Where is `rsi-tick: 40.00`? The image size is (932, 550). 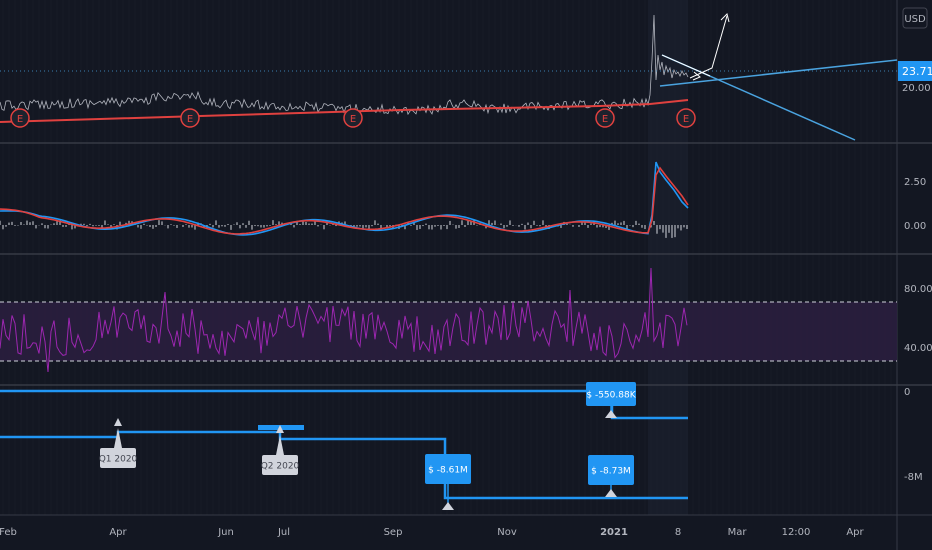 rsi-tick: 40.00 is located at coordinates (918, 348).